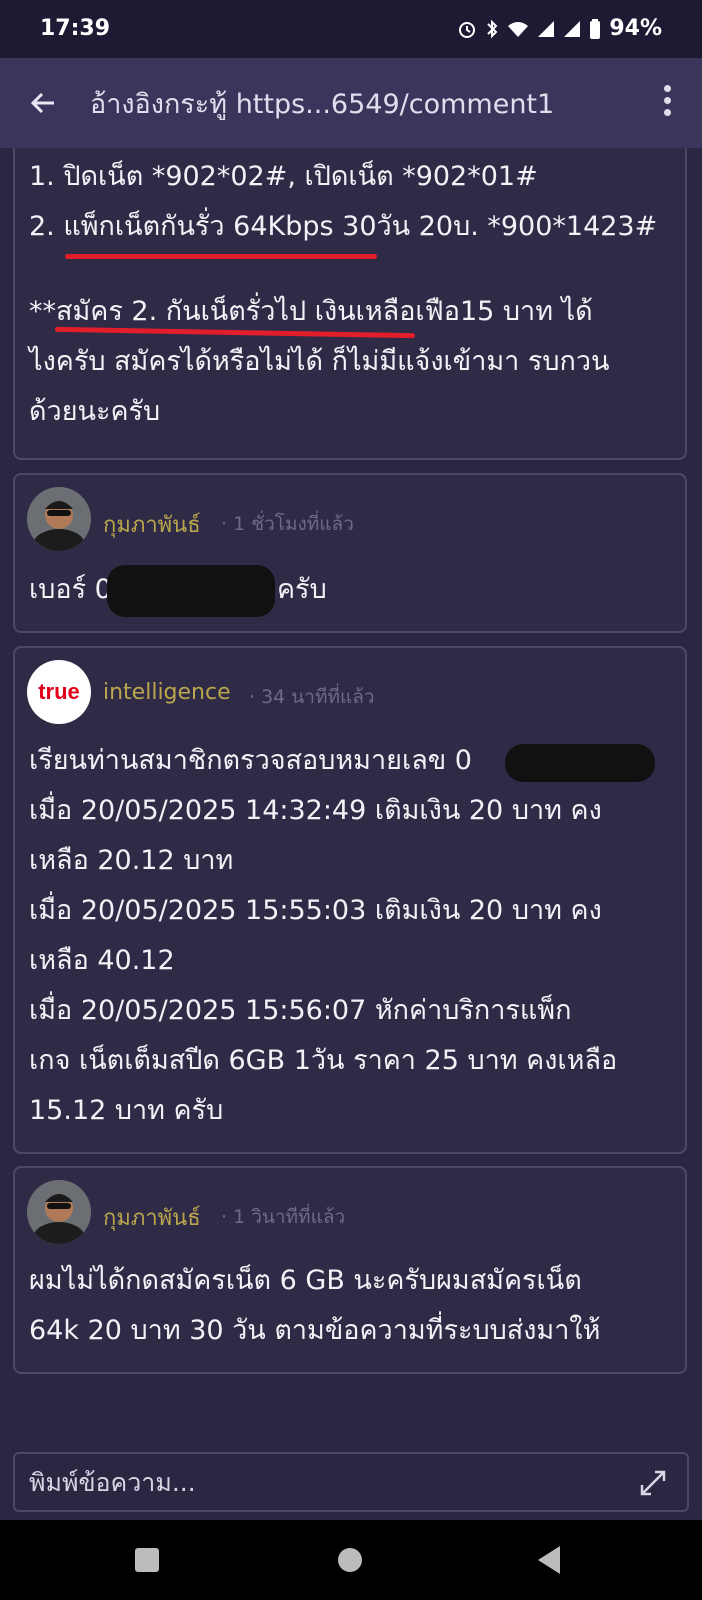  What do you see at coordinates (595, 28) in the screenshot?
I see `battery-icon` at bounding box center [595, 28].